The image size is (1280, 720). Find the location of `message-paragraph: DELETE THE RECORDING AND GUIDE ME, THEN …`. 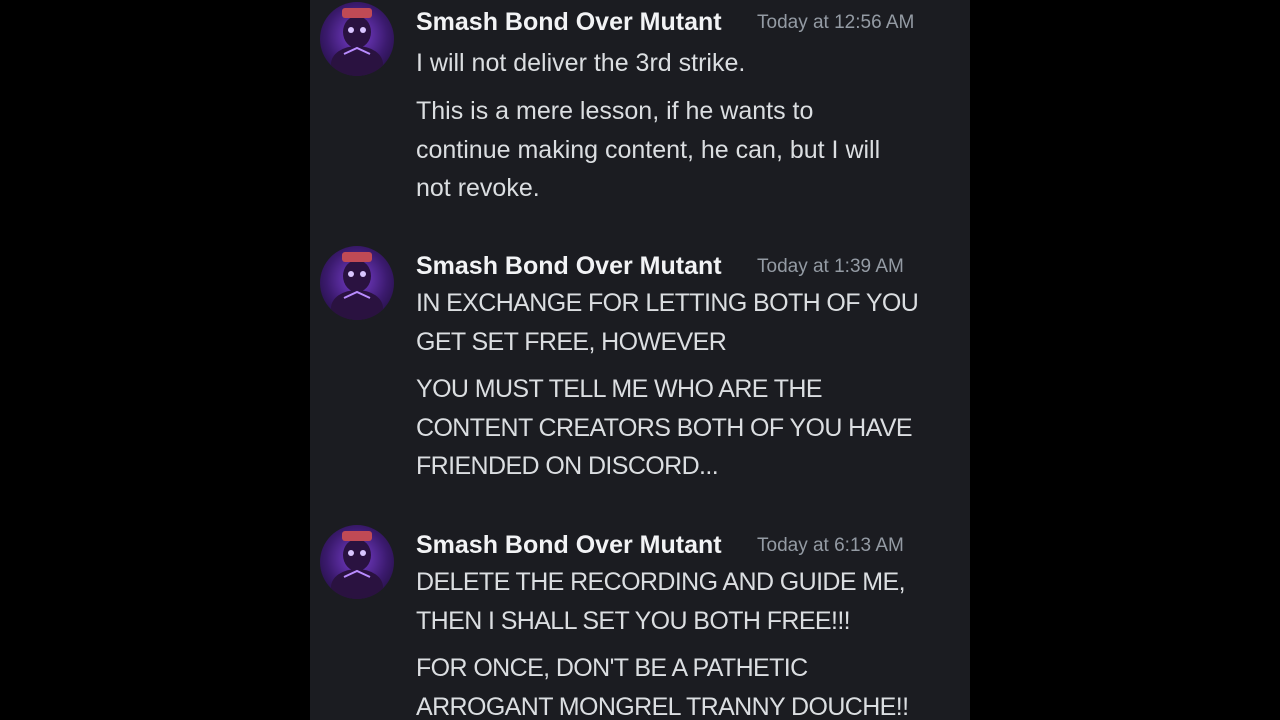

message-paragraph: DELETE THE RECORDING AND GUIDE ME, THEN … is located at coordinates (661, 601).